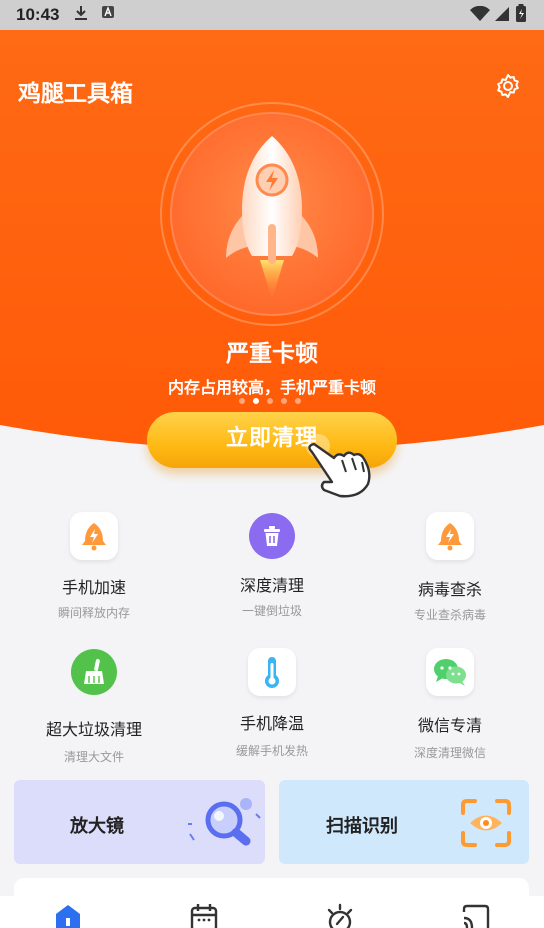 This screenshot has width=544, height=928. I want to click on feature-wechat-clean: 微信专清 深度清理微信, so click(450, 704).